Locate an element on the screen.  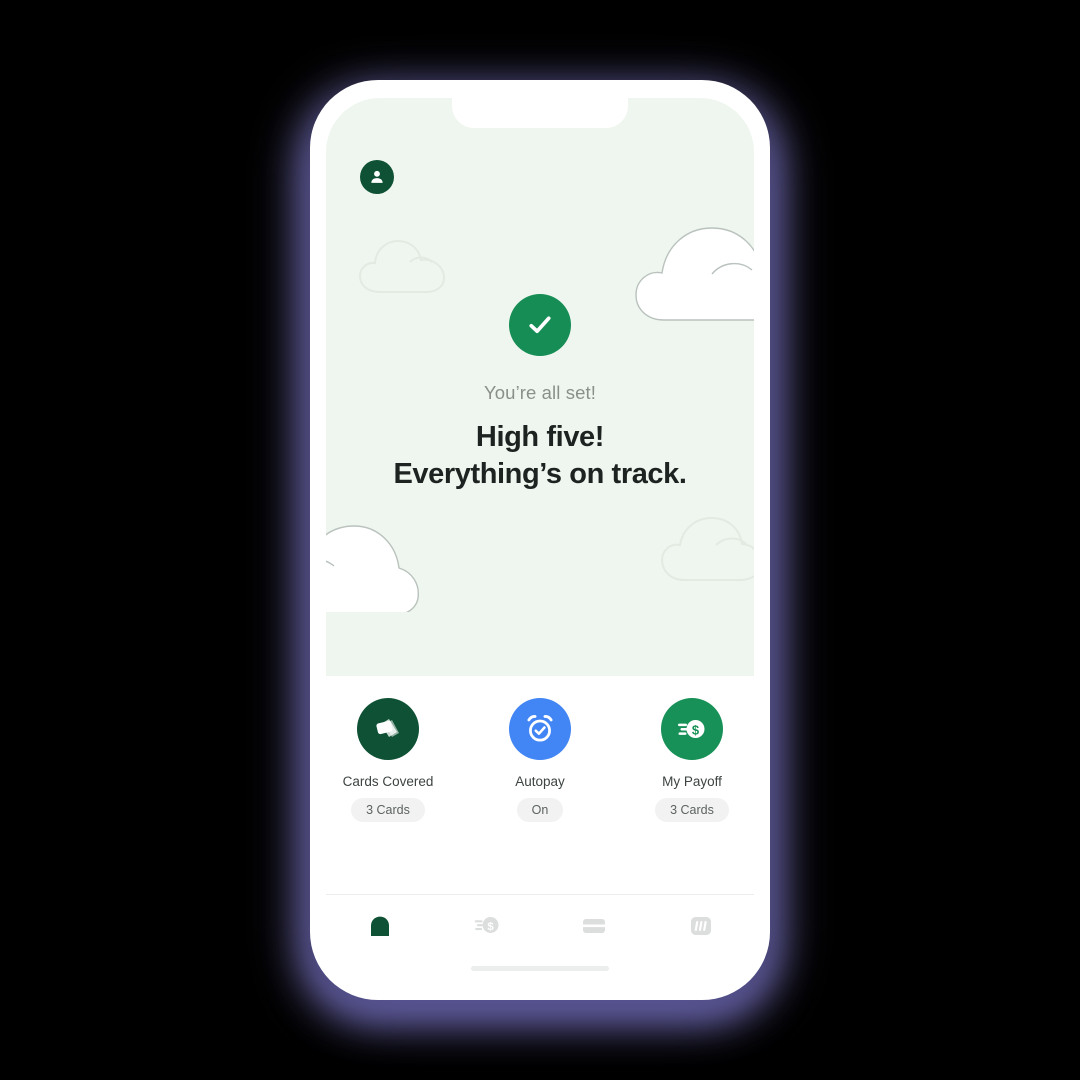
stacked-cards-icon is located at coordinates (387, 728).